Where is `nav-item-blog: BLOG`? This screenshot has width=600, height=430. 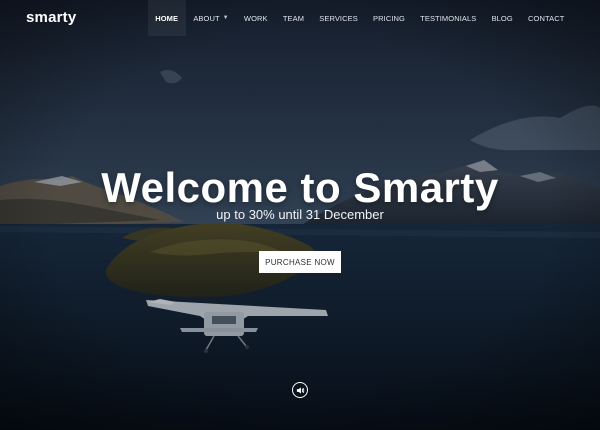
nav-item-blog: BLOG is located at coordinates (502, 18).